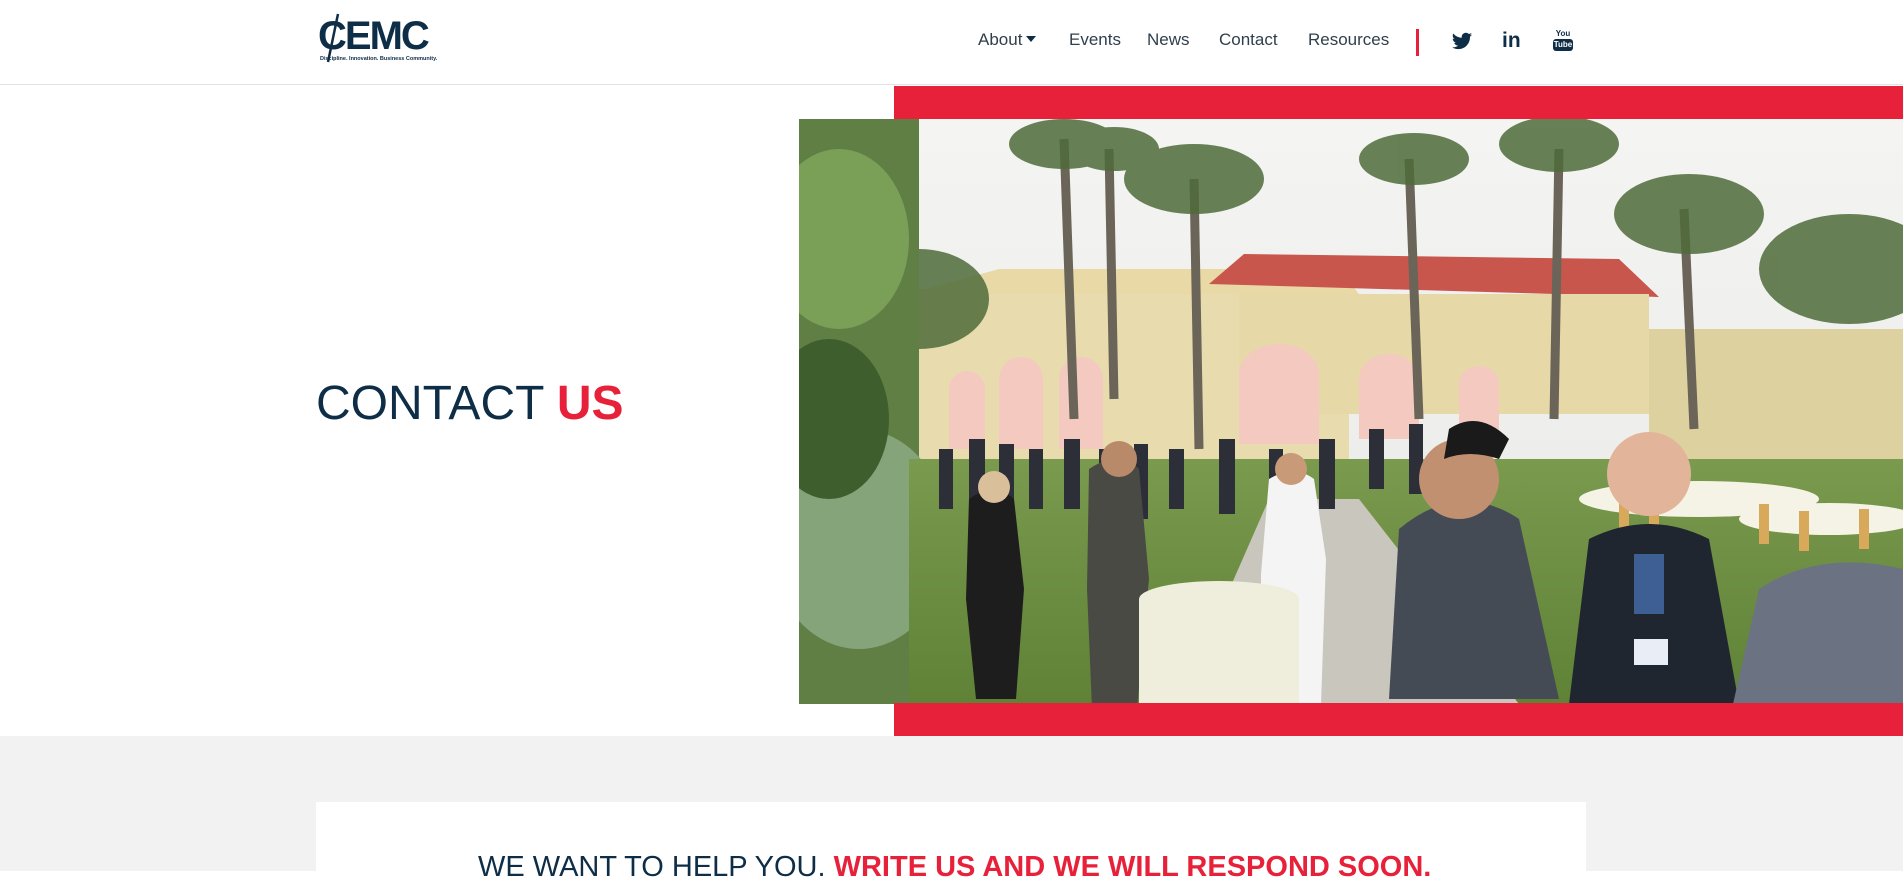 The height and width of the screenshot is (892, 1903). I want to click on nav-resources: Resources, so click(1348, 40).